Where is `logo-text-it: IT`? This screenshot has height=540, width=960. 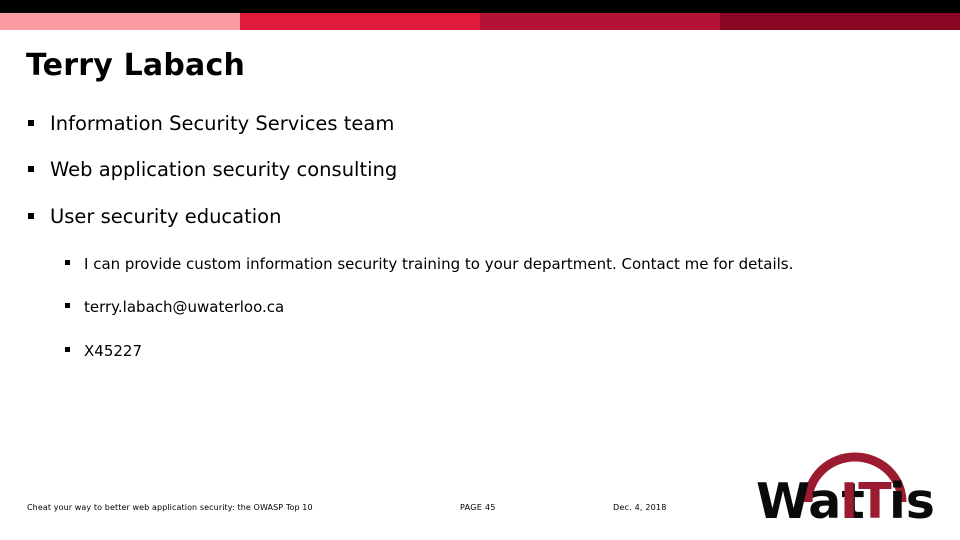 logo-text-it: IT is located at coordinates (866, 497).